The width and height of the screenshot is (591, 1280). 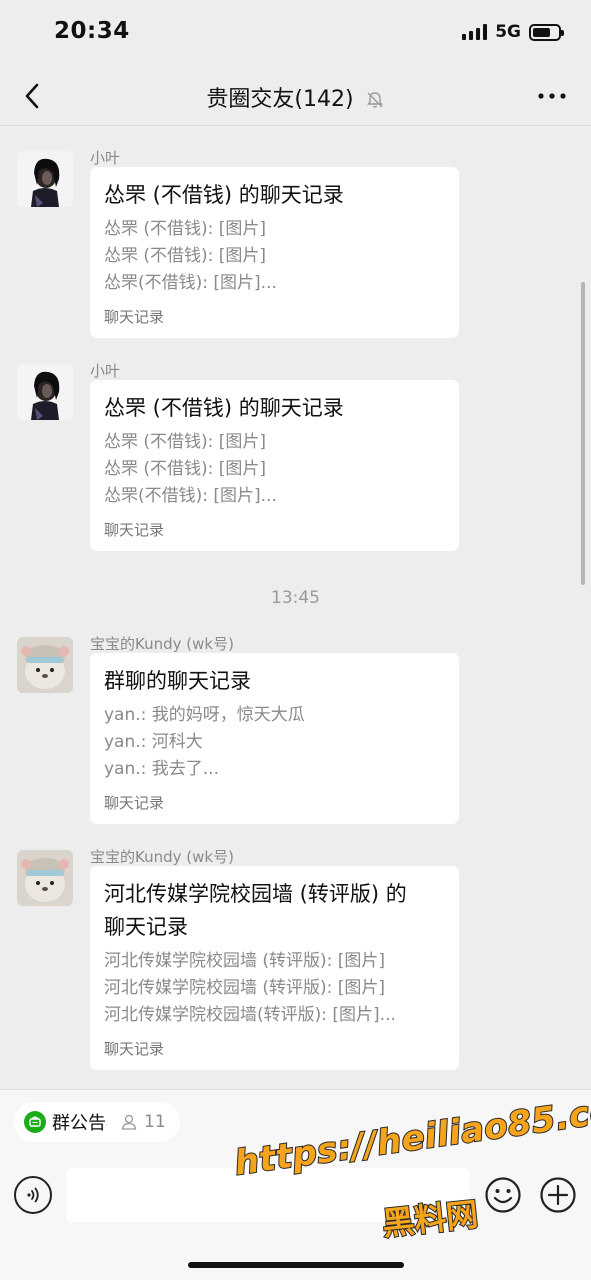 I want to click on announcement-icon, so click(x=35, y=1122).